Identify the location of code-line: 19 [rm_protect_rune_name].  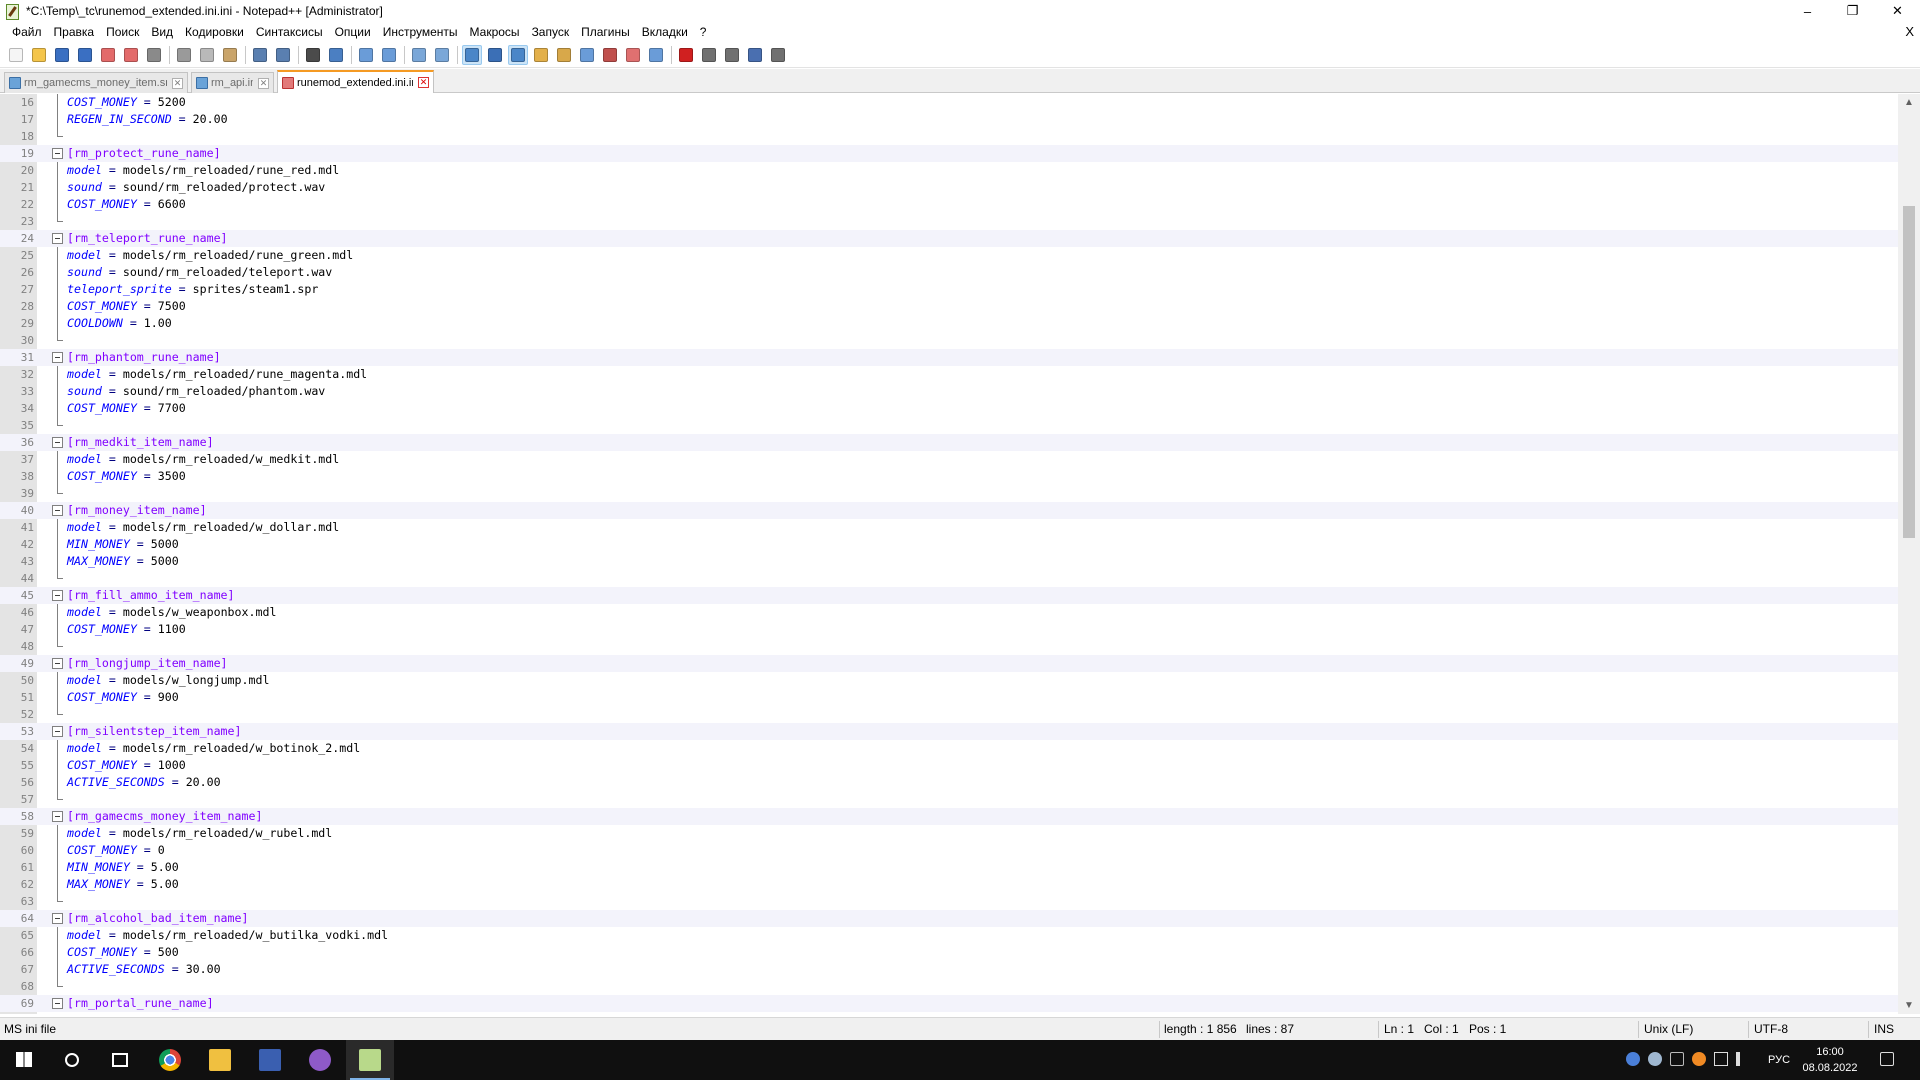
(949, 153).